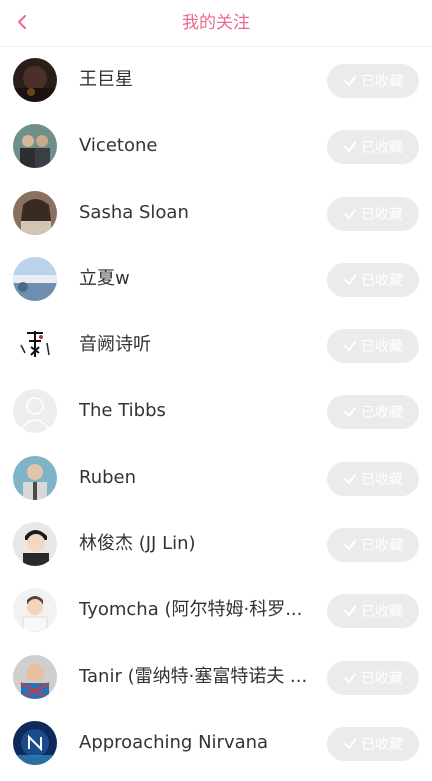  What do you see at coordinates (216, 213) in the screenshot?
I see `list-item: Sasha Sloan 已收藏` at bounding box center [216, 213].